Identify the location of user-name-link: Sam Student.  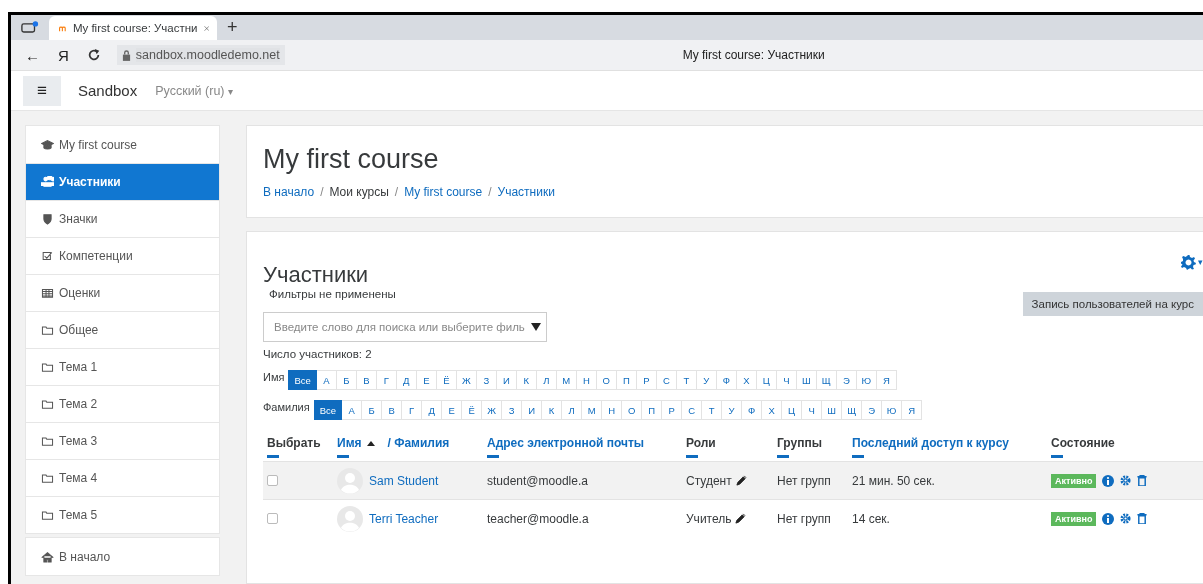
(404, 480).